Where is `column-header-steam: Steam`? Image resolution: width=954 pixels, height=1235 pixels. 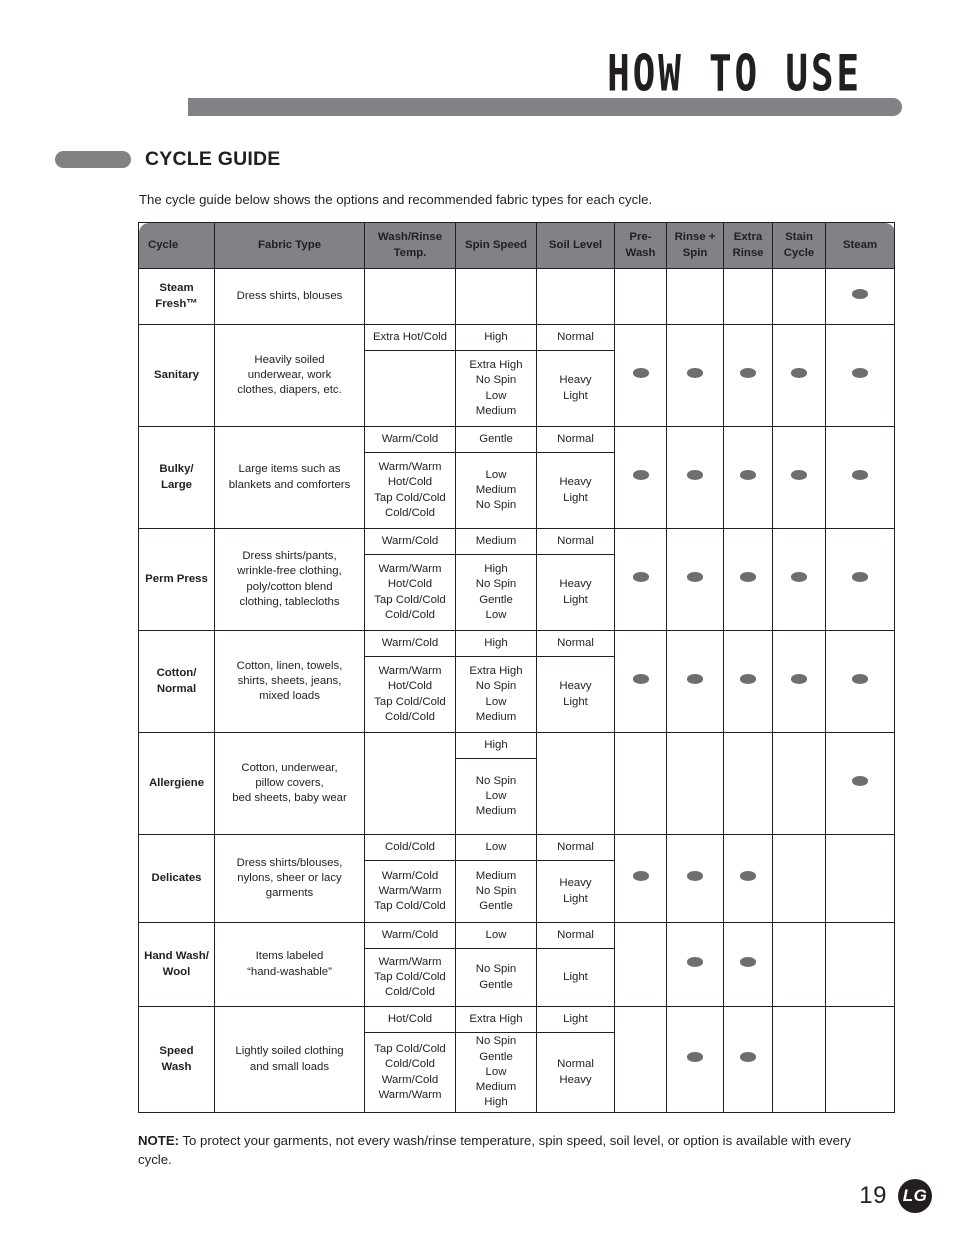
column-header-steam: Steam is located at coordinates (860, 245).